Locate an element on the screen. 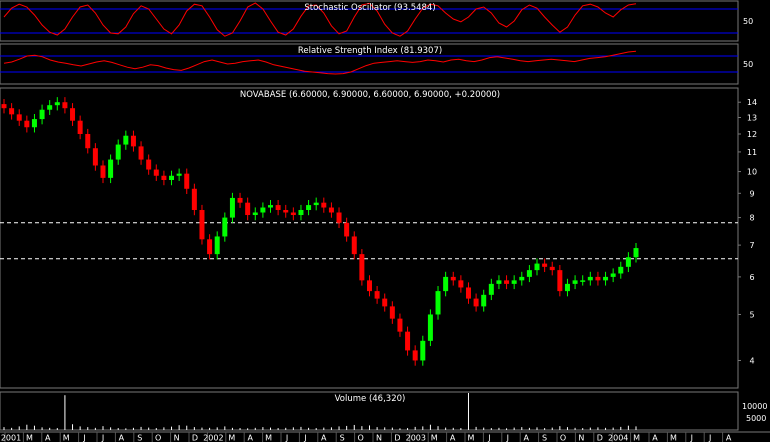  date-tick-label: 2003 is located at coordinates (416, 438).